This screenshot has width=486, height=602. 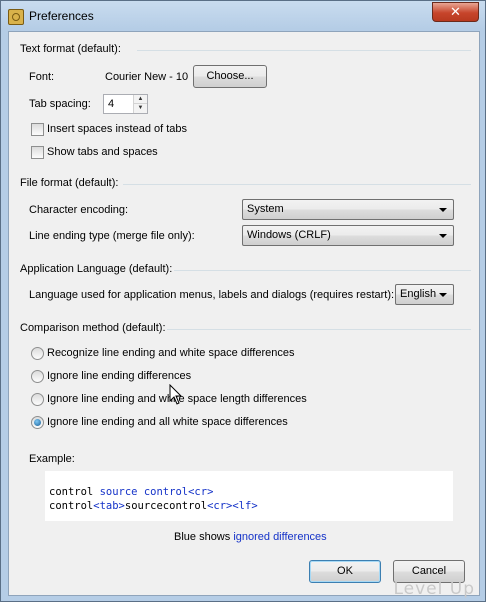 What do you see at coordinates (118, 492) in the screenshot?
I see `code-ignored: source` at bounding box center [118, 492].